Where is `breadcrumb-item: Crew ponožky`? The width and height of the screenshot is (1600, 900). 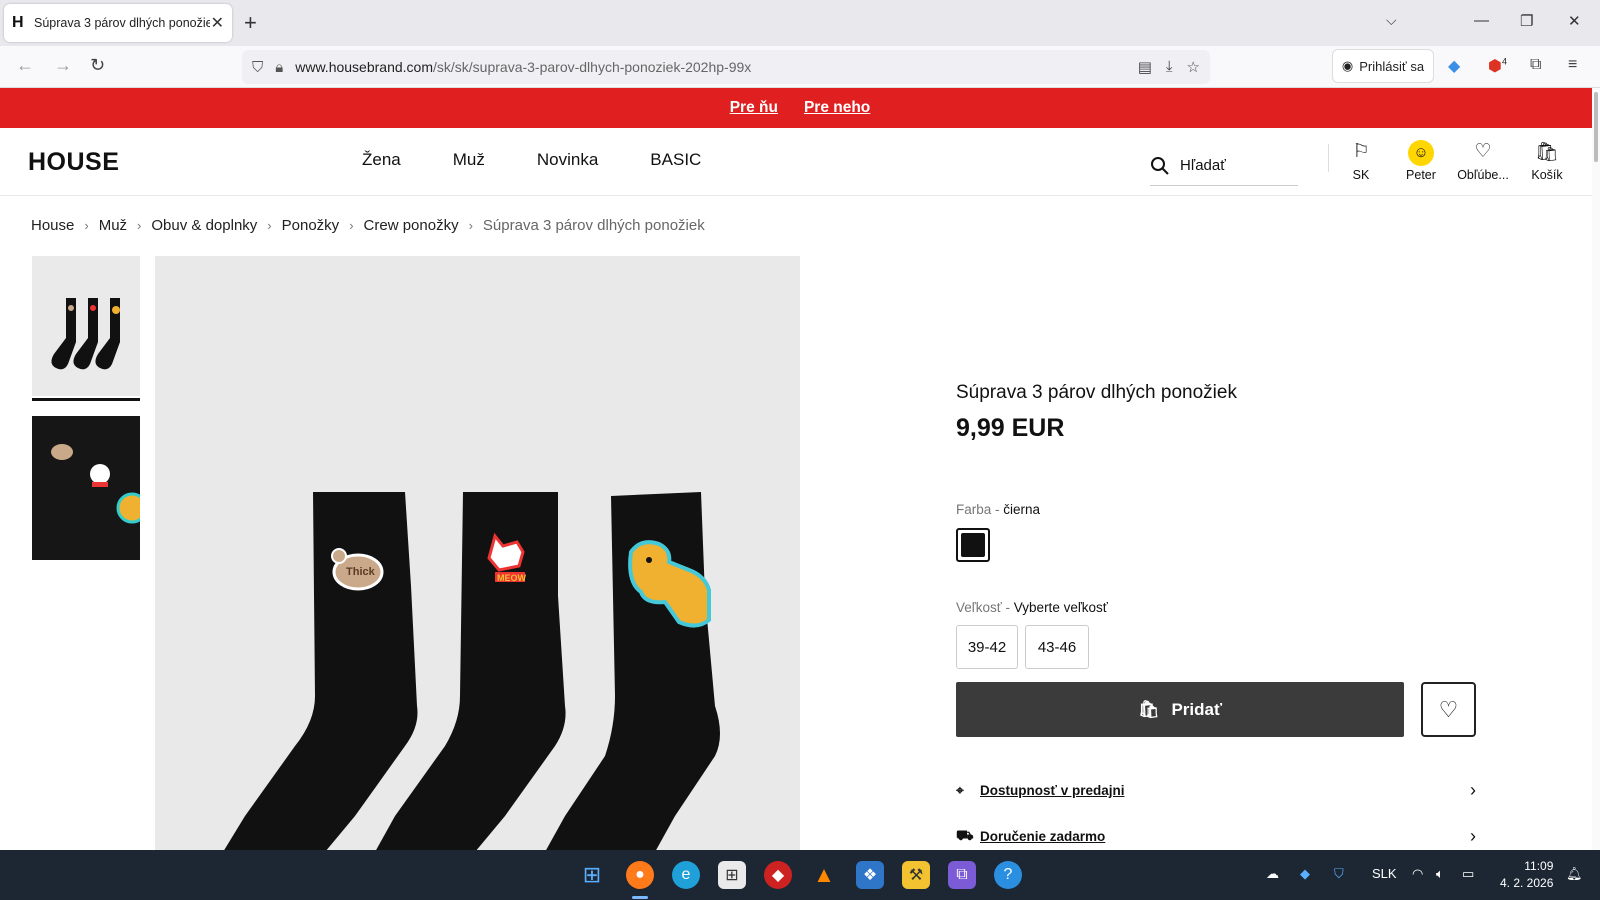
breadcrumb-item: Crew ponožky is located at coordinates (411, 225).